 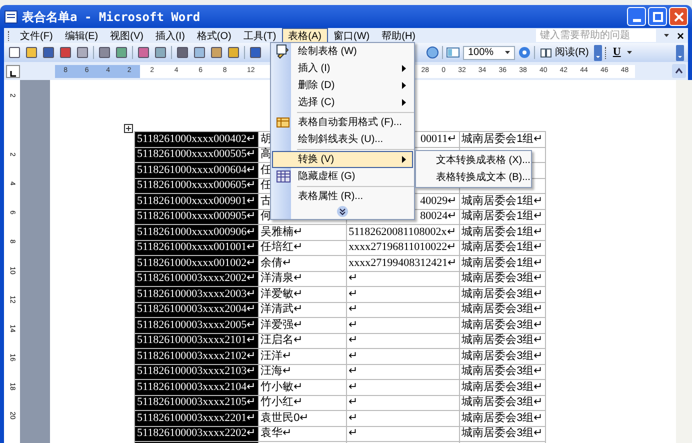 What do you see at coordinates (259, 35) in the screenshot?
I see `menu-item: 工具(T)` at bounding box center [259, 35].